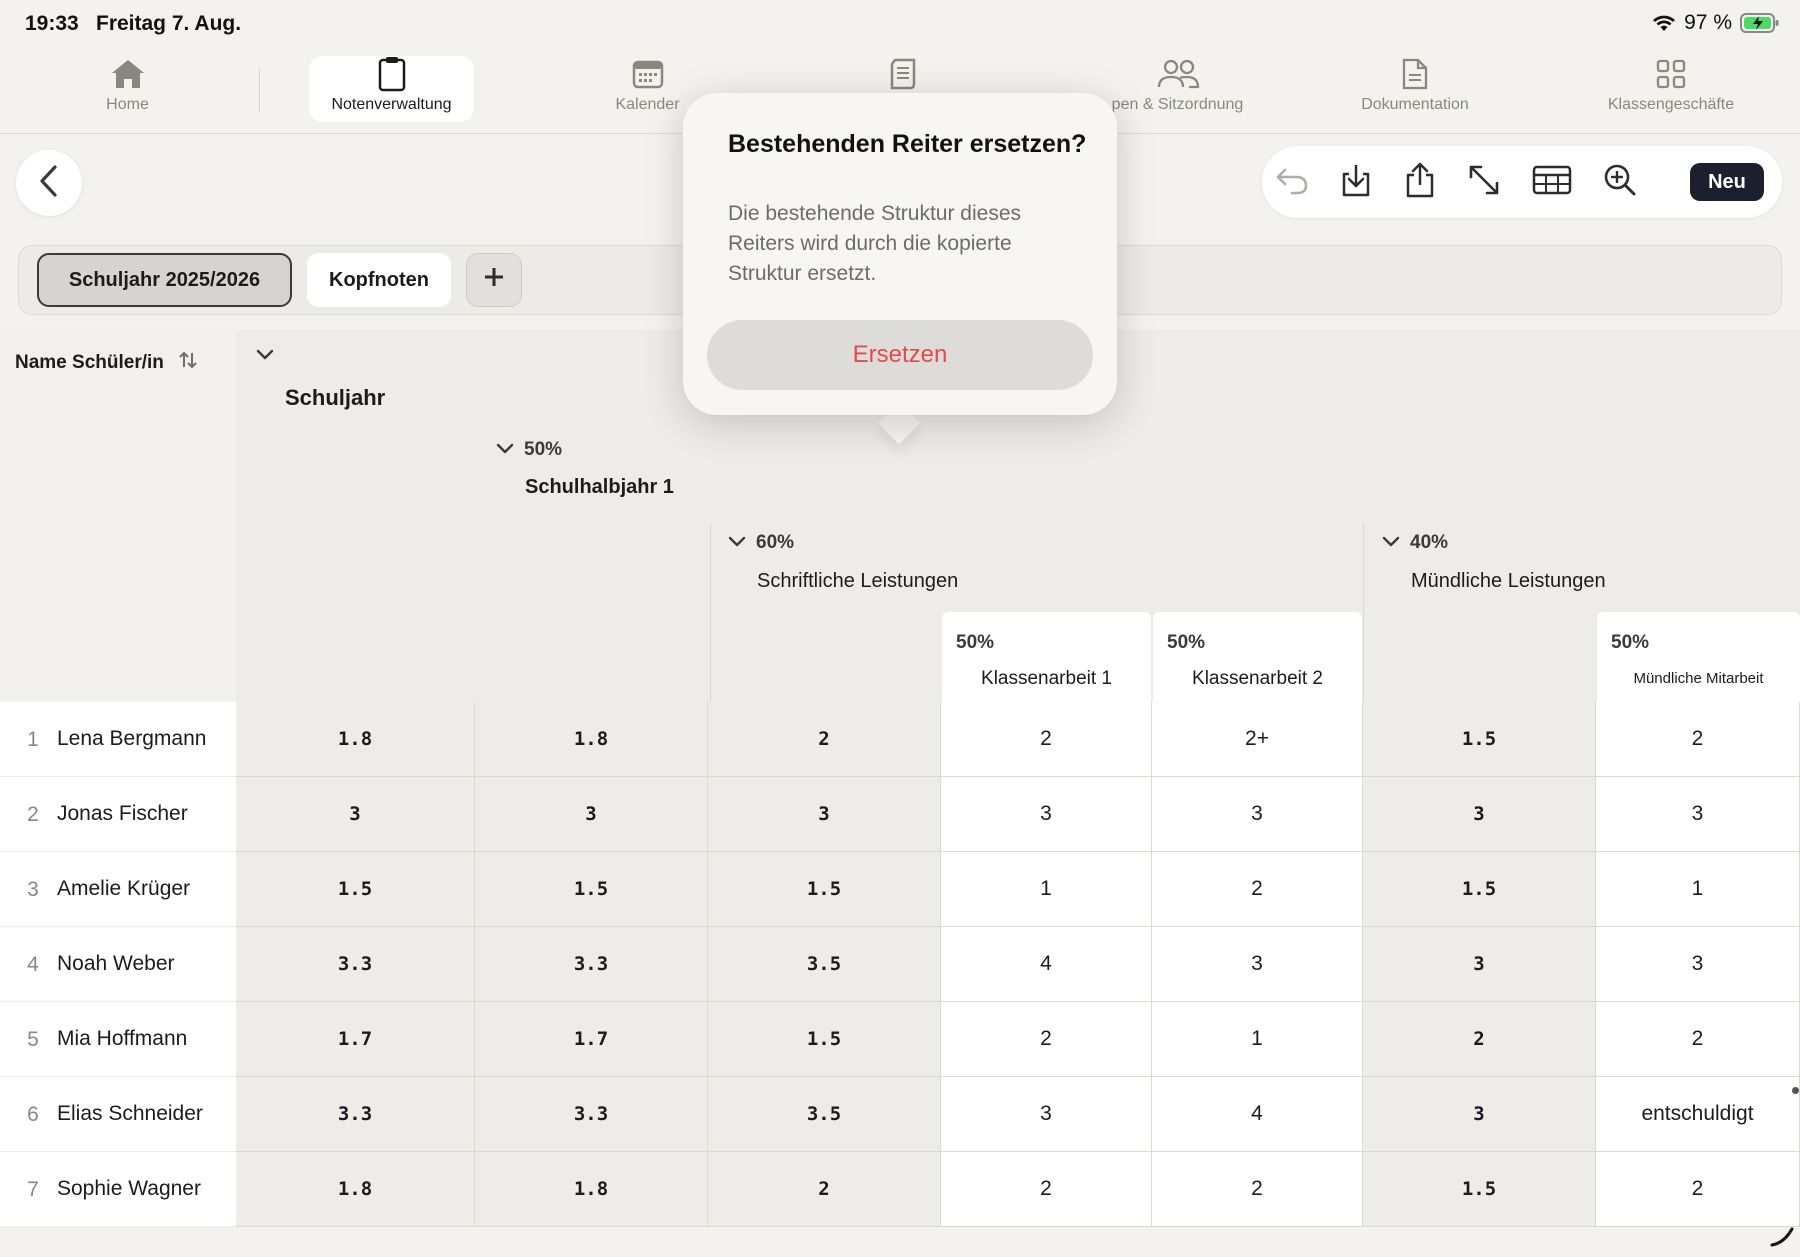 This screenshot has width=1800, height=1257. Describe the element at coordinates (1257, 739) in the screenshot. I see `grade-cell-klassenarbeit-2: 2+` at that location.